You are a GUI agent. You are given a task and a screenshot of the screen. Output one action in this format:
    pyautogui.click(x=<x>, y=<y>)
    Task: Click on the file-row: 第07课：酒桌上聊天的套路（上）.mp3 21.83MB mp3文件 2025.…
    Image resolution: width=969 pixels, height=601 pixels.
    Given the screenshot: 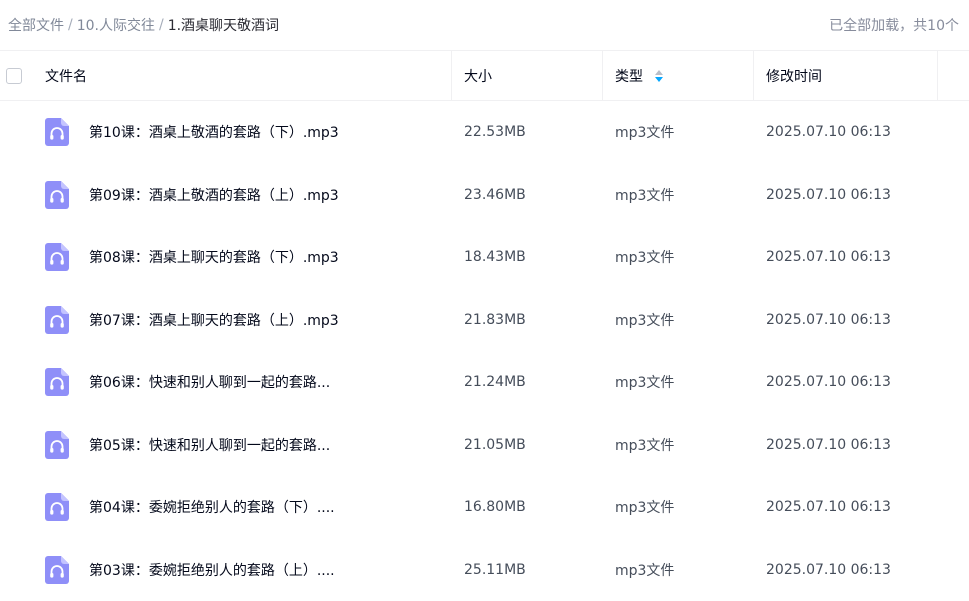 What is the action you would take?
    pyautogui.click(x=484, y=320)
    